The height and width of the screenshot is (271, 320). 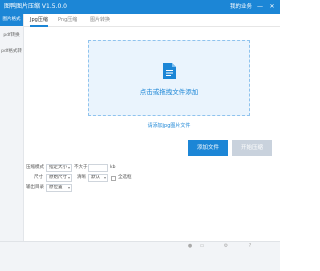 I want to click on sidebar: 图片格式 pdf转换 pdf格式转, so click(x=12, y=142).